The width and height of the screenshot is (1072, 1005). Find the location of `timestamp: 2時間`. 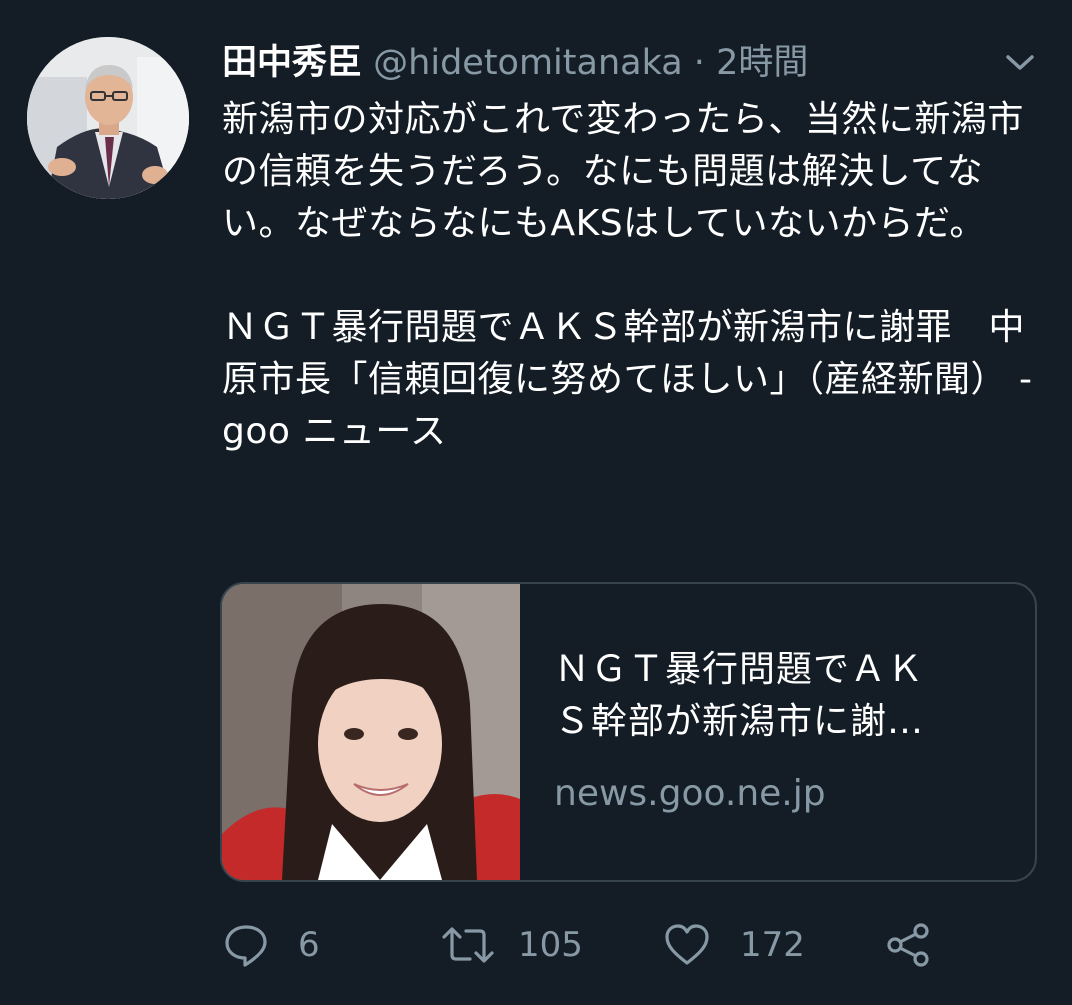

timestamp: 2時間 is located at coordinates (762, 63).